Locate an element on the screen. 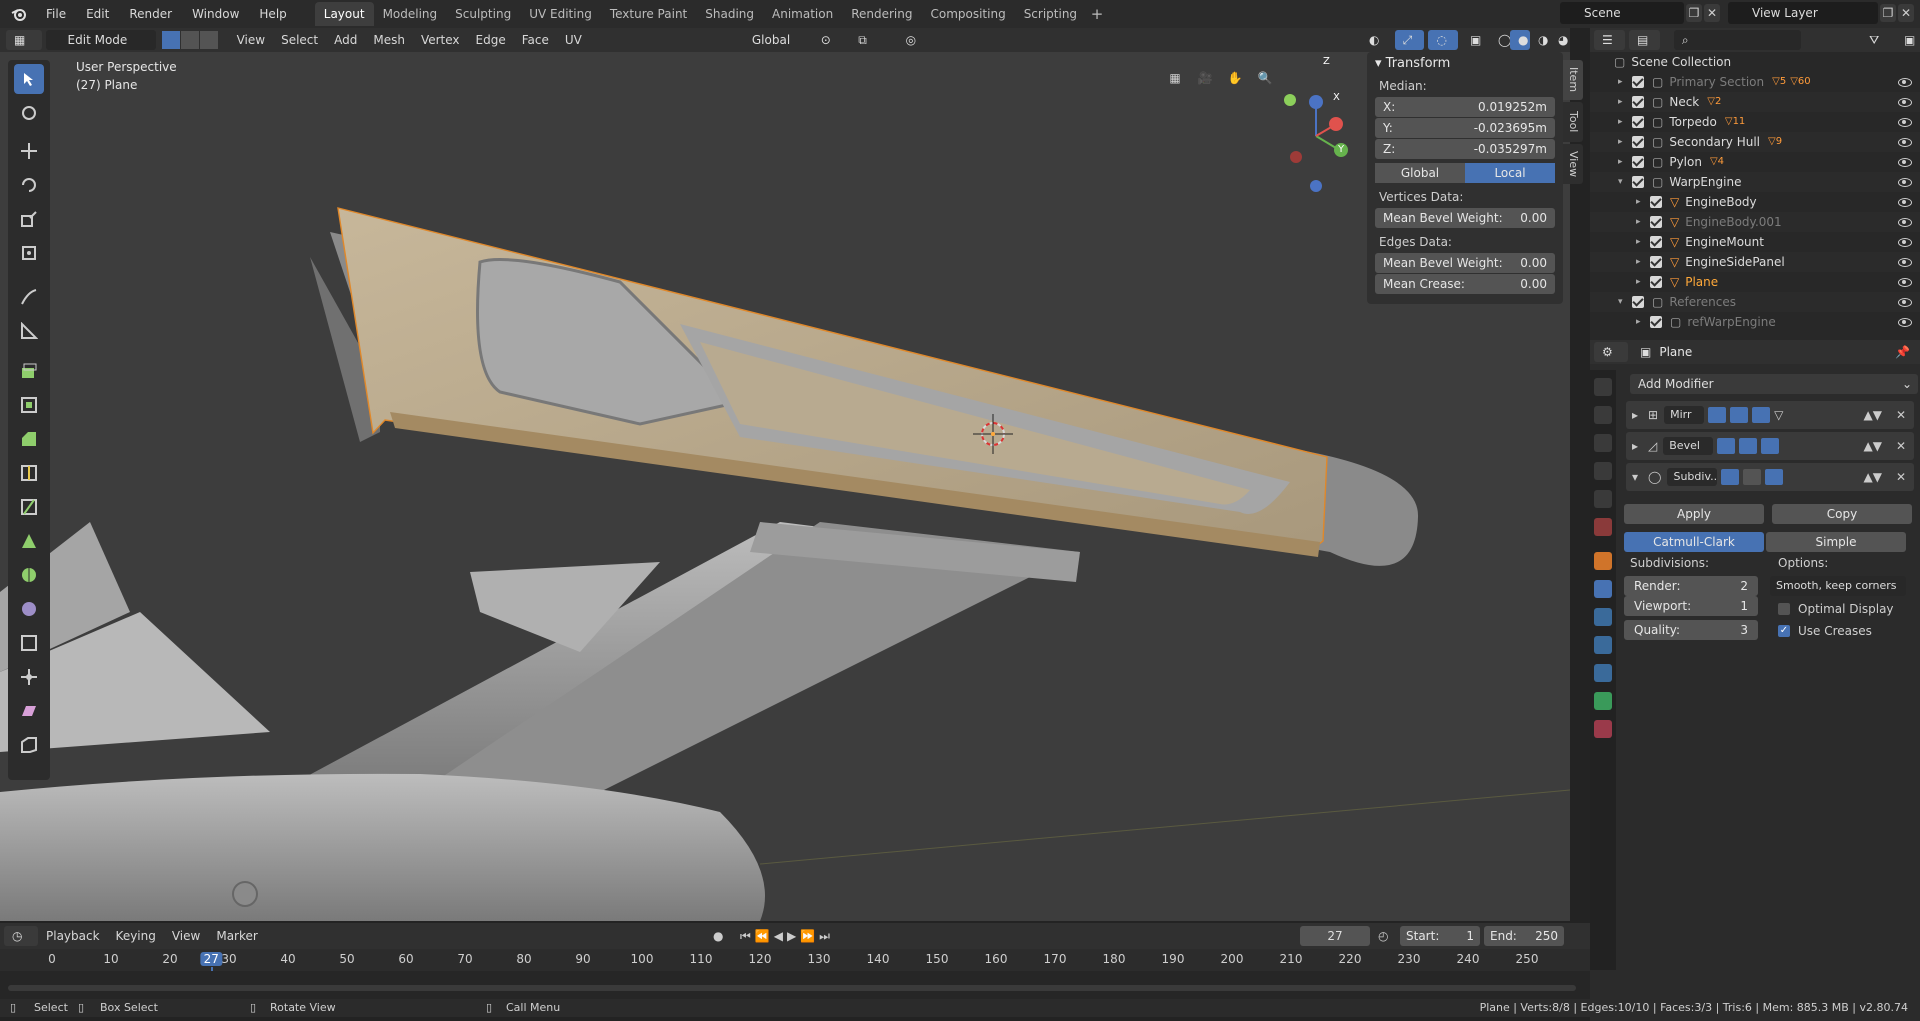  pivot-icon: ⊙ is located at coordinates (829, 40).